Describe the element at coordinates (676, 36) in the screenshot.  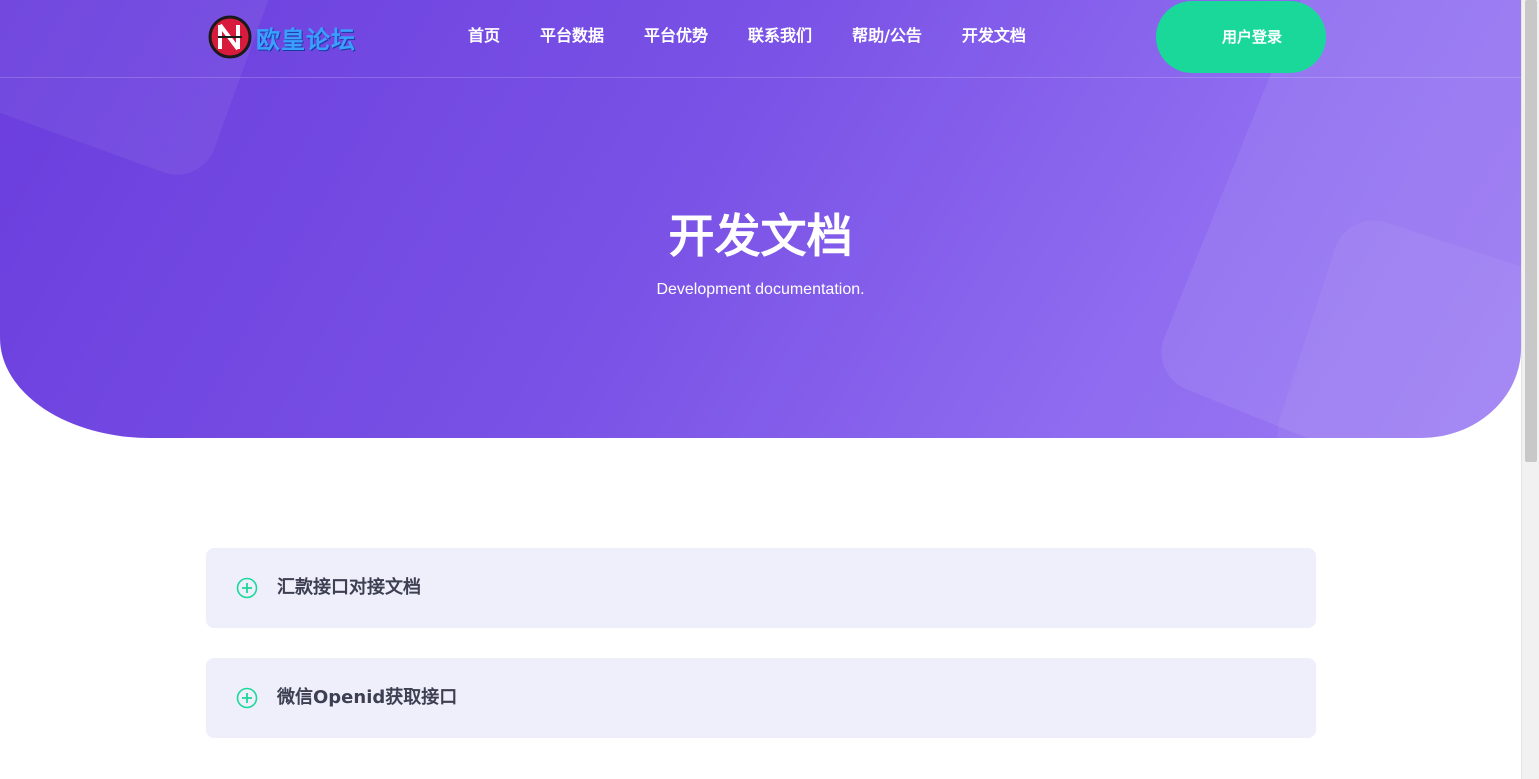
I see `nav-item-platform-advantages: 平台优势` at that location.